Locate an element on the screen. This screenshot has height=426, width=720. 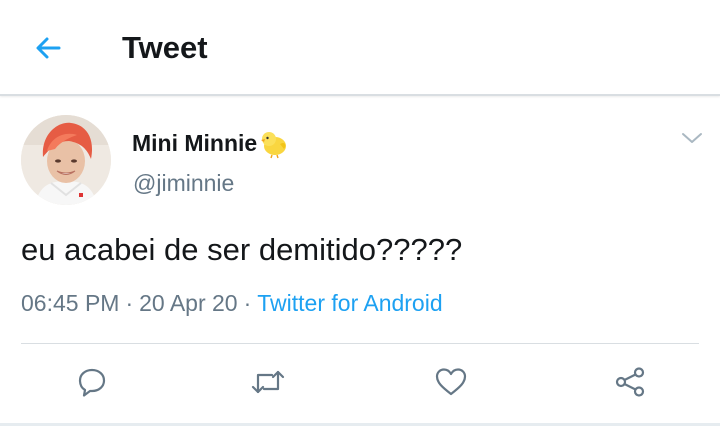
tweet-date: 20 Apr 20 is located at coordinates (188, 303).